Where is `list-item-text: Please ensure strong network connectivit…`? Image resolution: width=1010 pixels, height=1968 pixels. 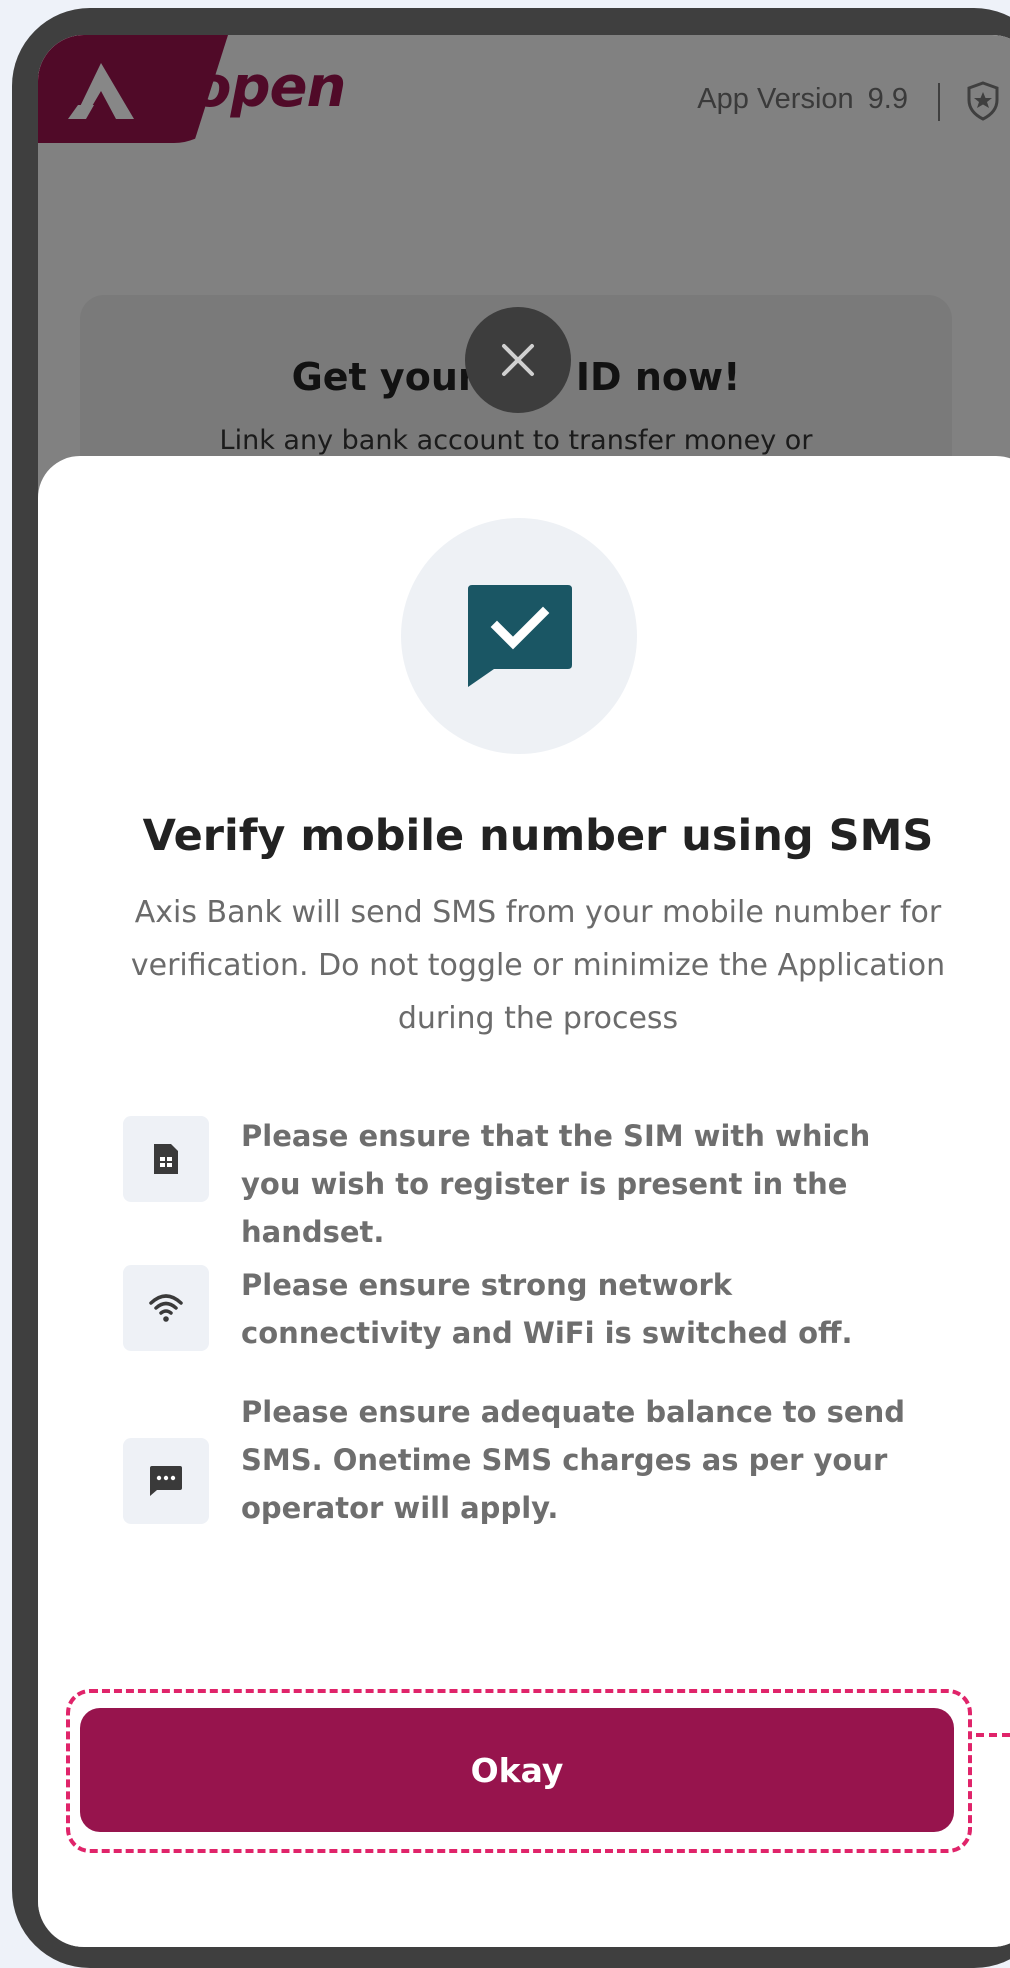
list-item-text: Please ensure strong network connectivit… is located at coordinates (547, 1309).